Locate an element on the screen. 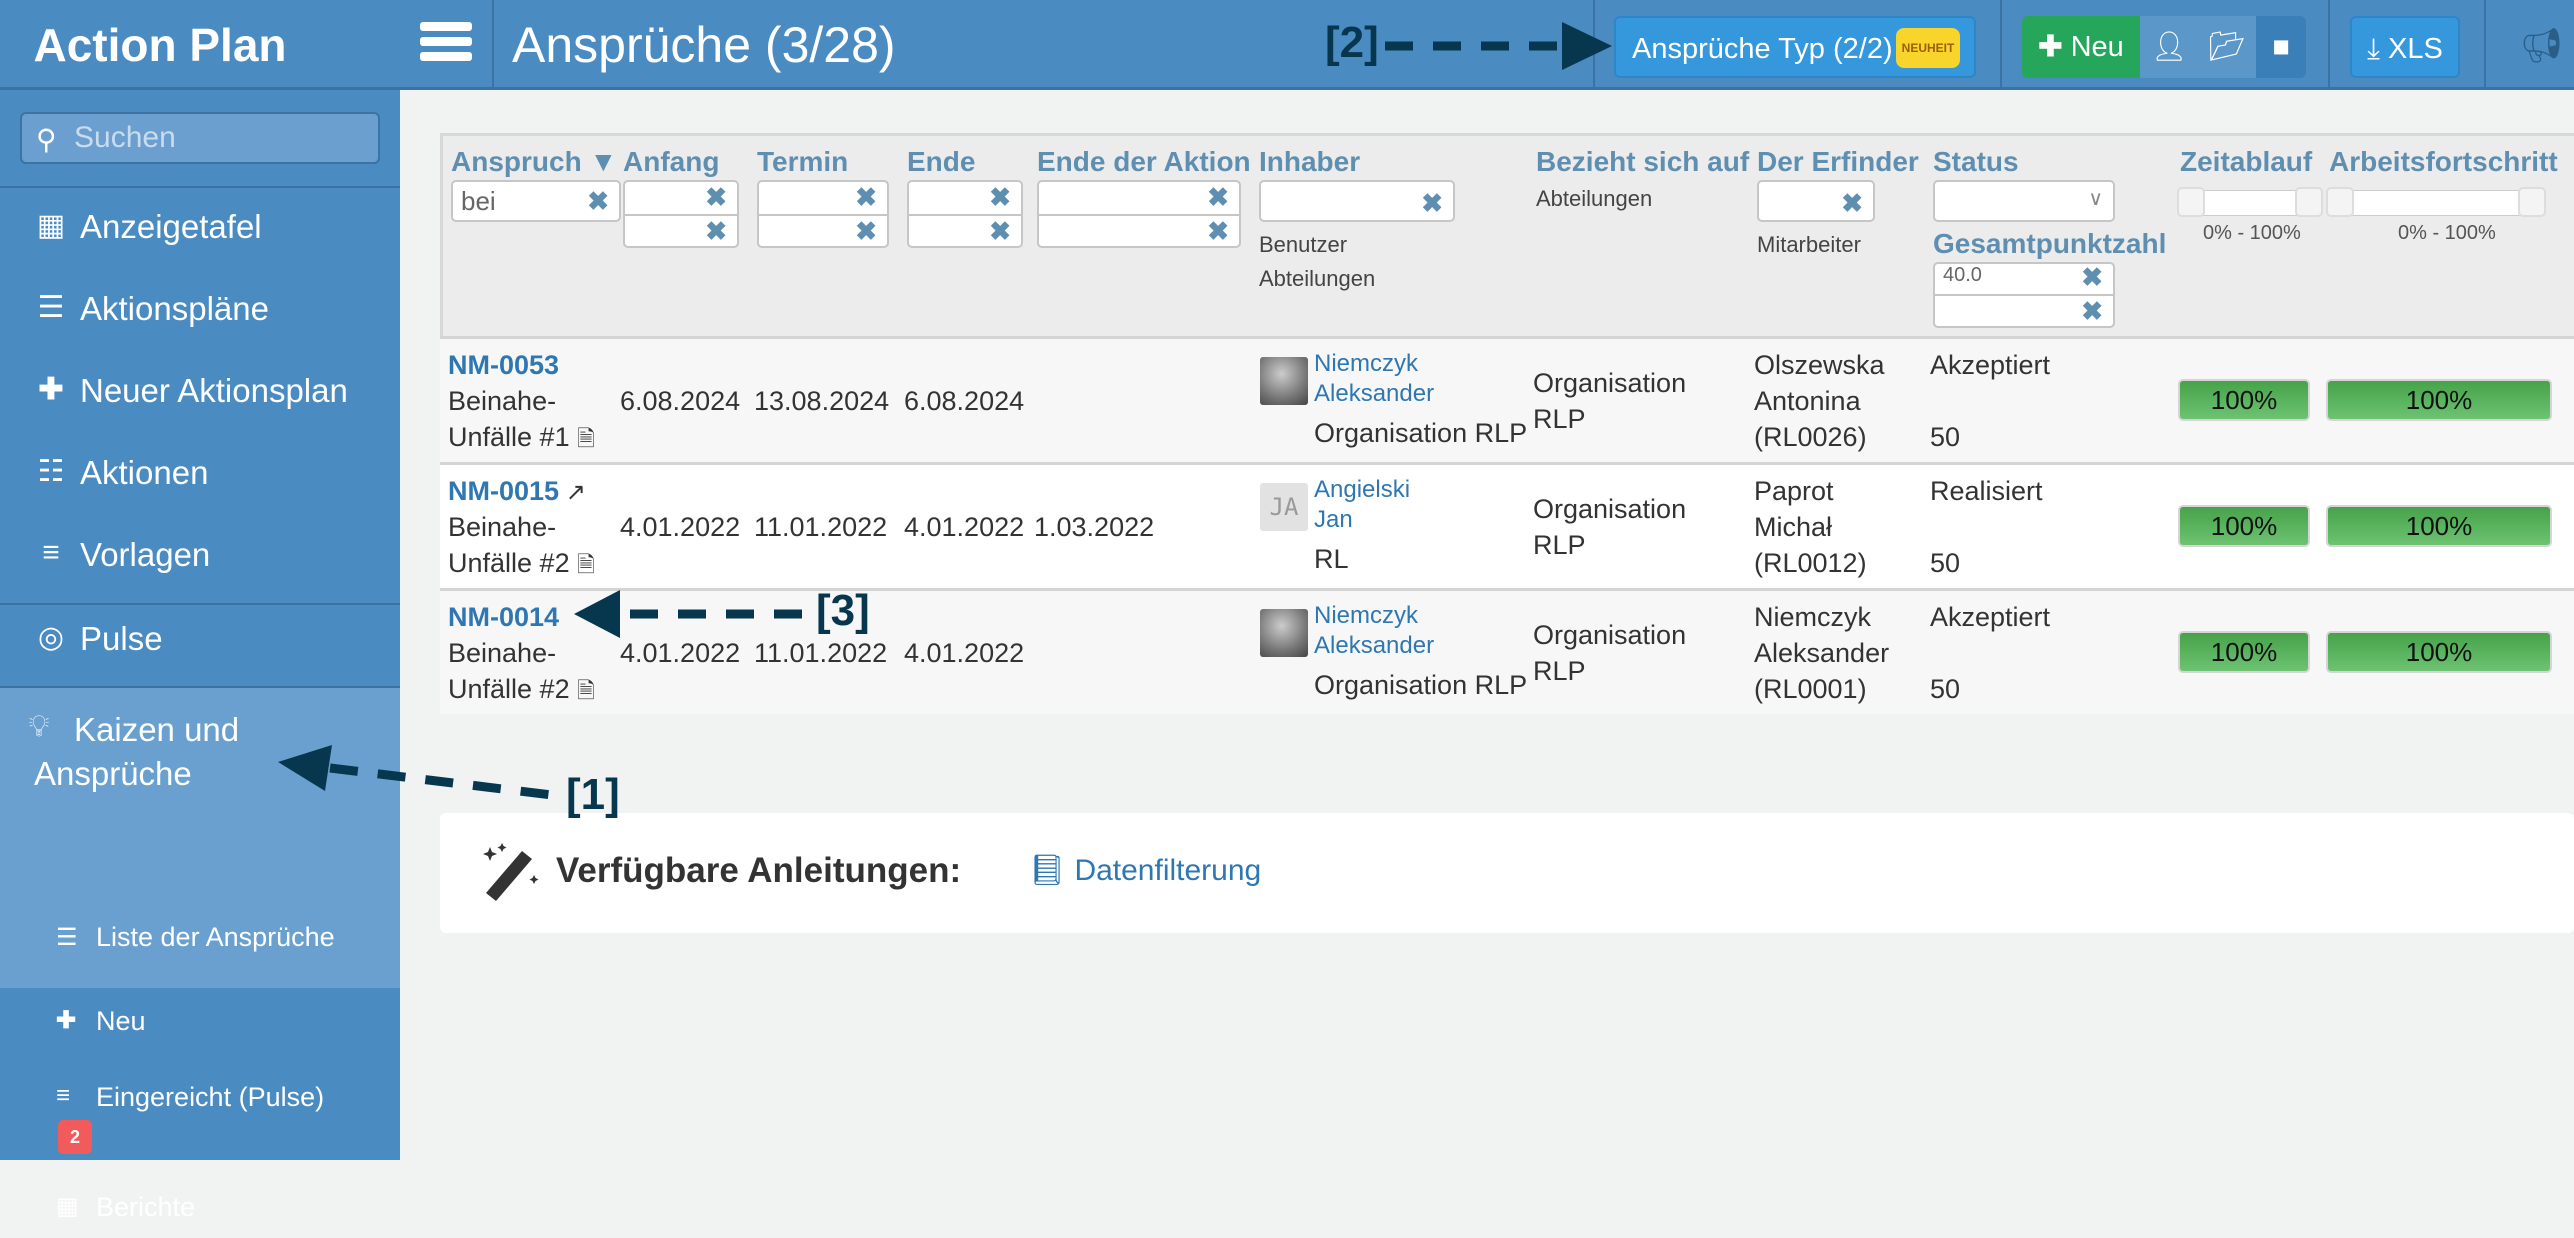  export-xls-button: ⤓ XLS is located at coordinates (2405, 47).